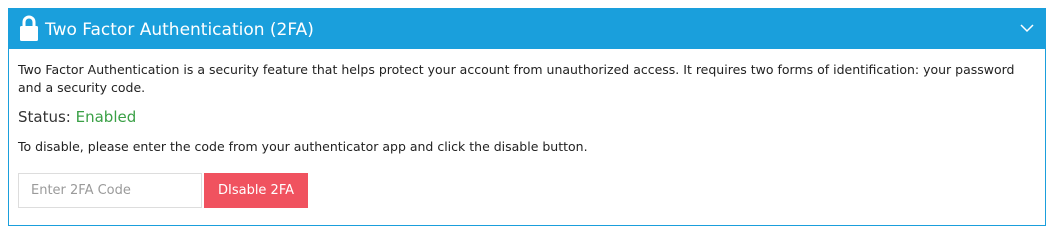 This screenshot has width=1056, height=241. Describe the element at coordinates (106, 117) in the screenshot. I see `status-value: Enabled` at that location.